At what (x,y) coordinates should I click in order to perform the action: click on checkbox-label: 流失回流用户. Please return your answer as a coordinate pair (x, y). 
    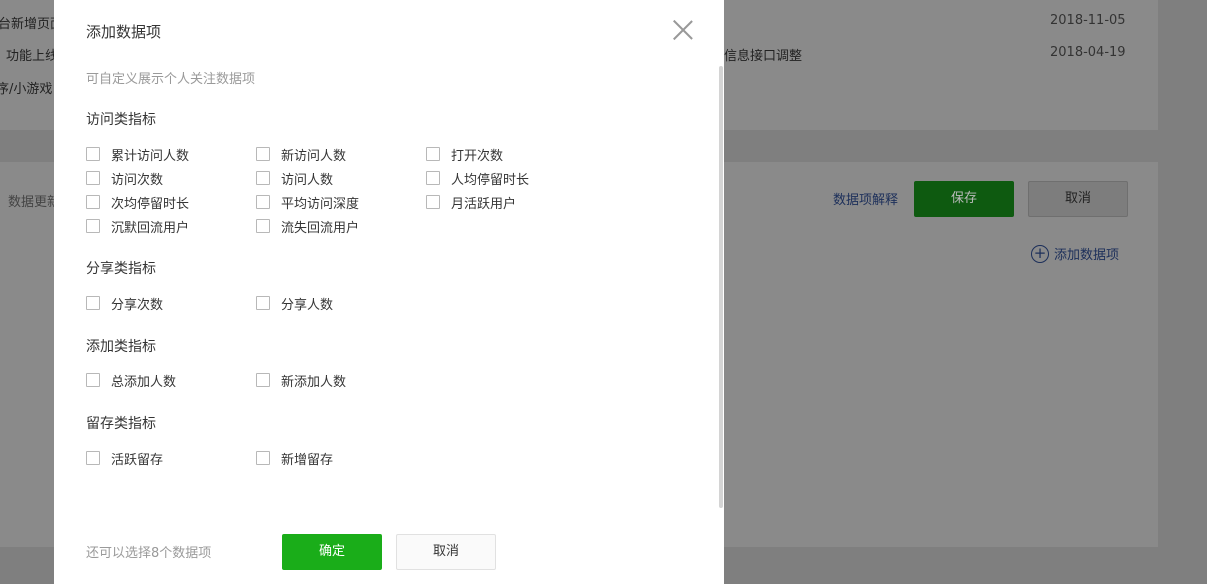
    Looking at the image, I should click on (320, 228).